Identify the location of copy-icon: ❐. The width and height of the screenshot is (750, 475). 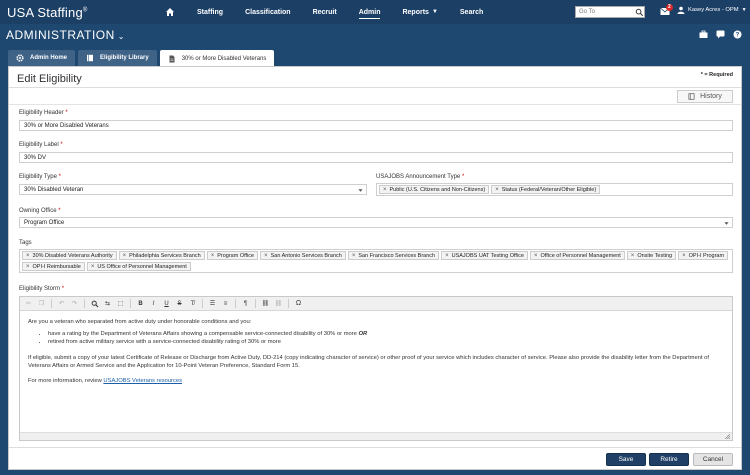
(41, 303).